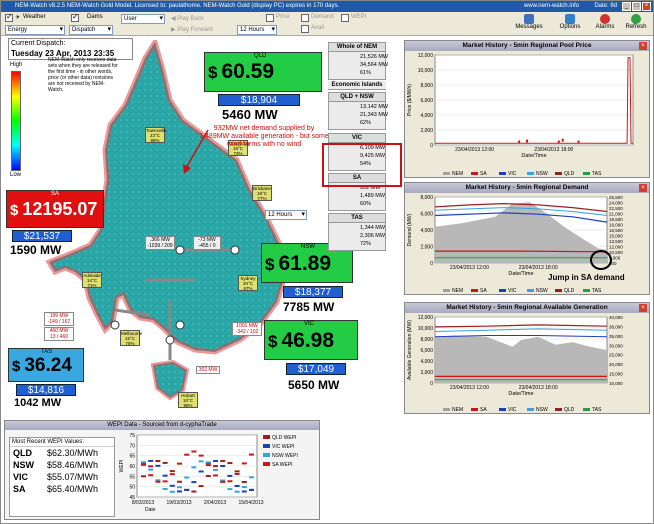 This screenshot has width=654, height=524. I want to click on x-tick-label: 8/03/2013, so click(143, 503).